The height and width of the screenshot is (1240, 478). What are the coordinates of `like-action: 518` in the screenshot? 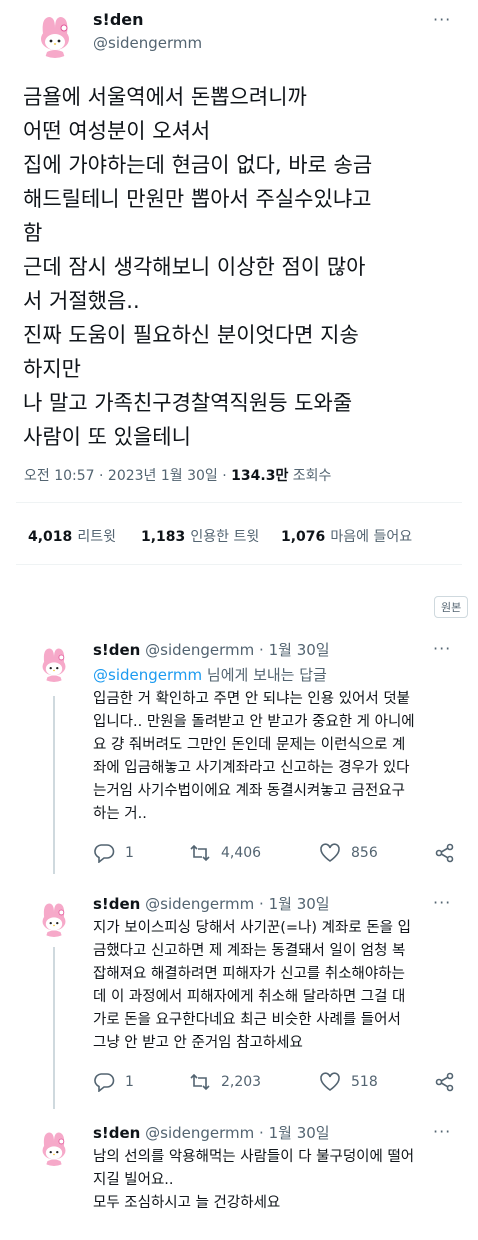 It's located at (348, 1082).